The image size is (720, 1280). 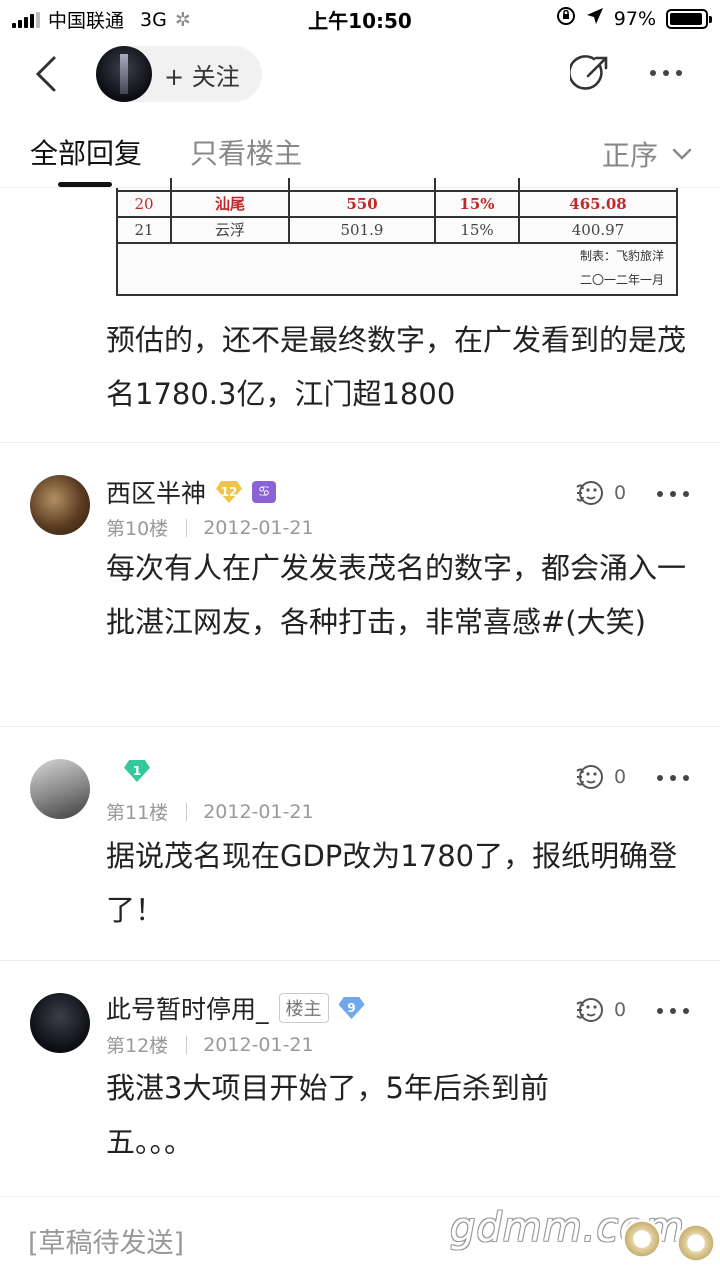 I want to click on username: 西区半神, so click(x=156, y=492).